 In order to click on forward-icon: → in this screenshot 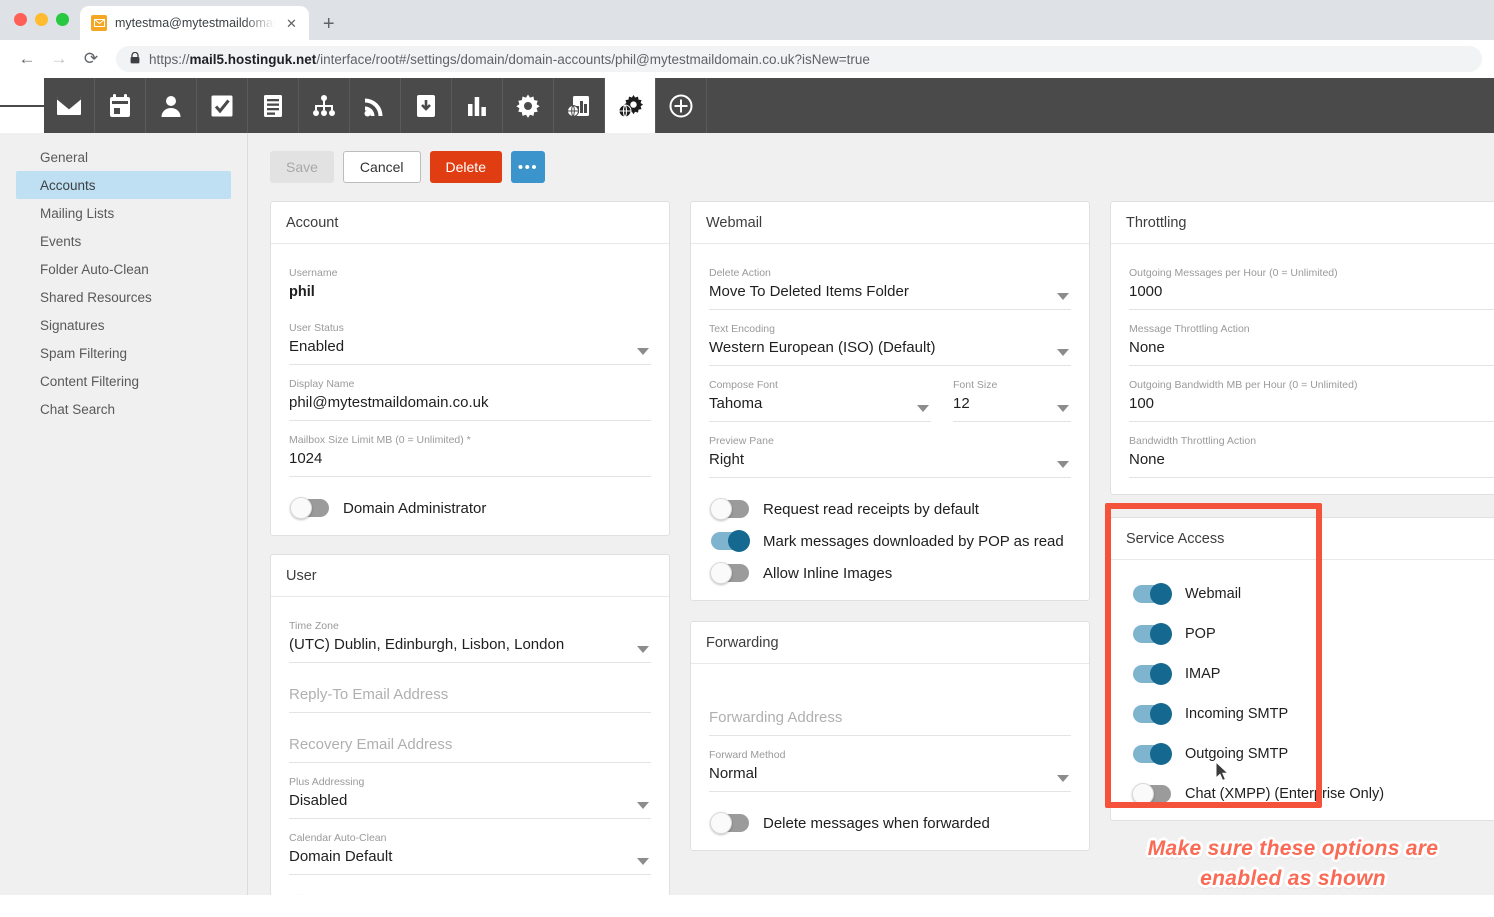, I will do `click(59, 59)`.